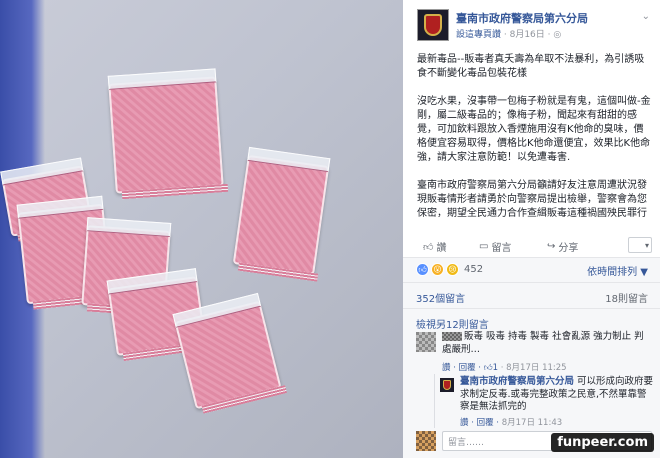  What do you see at coordinates (478, 35) in the screenshot?
I see `subline-author: 設這專頁讚` at bounding box center [478, 35].